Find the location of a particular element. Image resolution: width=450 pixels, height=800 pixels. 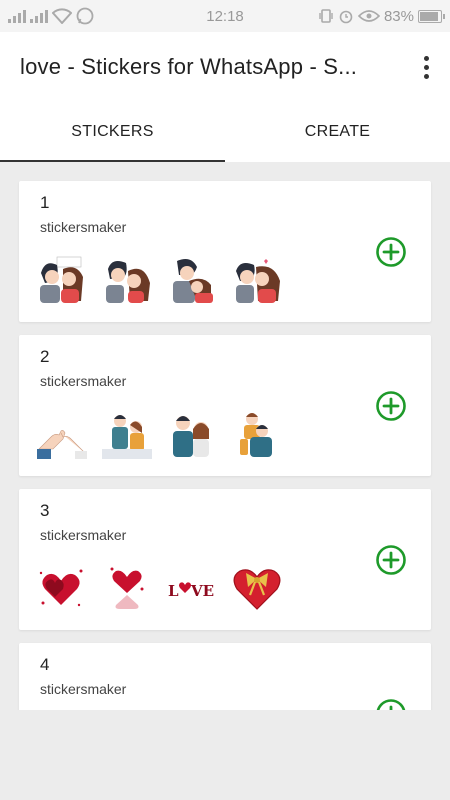

battery-icon is located at coordinates (431, 16).